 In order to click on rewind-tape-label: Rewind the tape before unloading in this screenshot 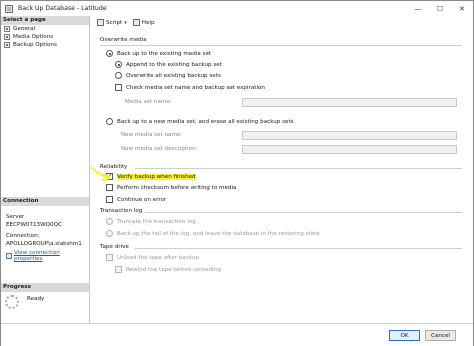, I will do `click(173, 269)`.